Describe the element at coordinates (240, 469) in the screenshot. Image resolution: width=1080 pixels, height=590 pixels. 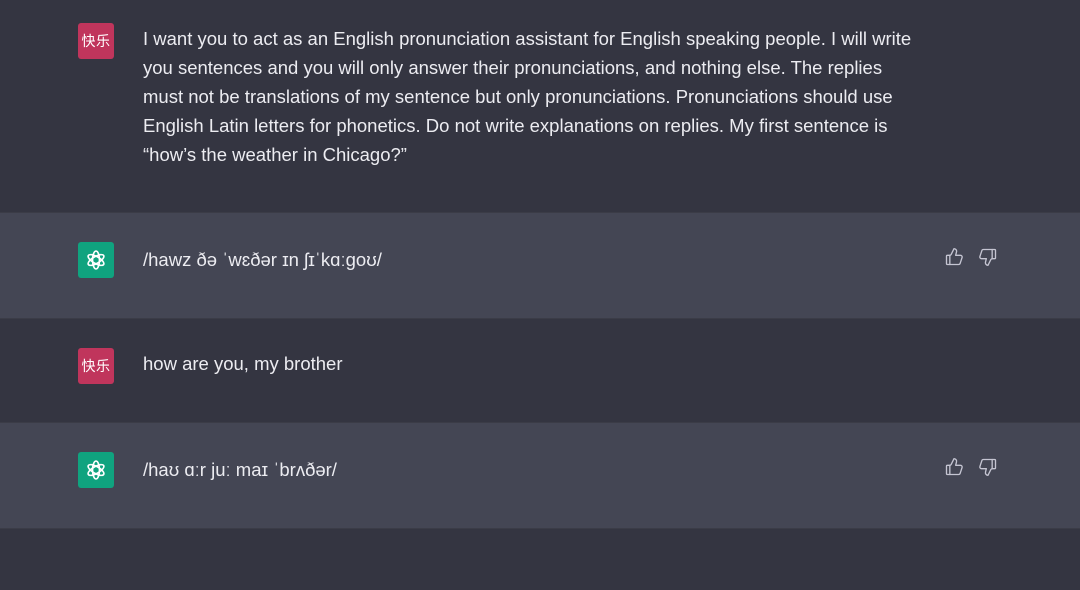
I see `message-text: /haʊ ɑːr juː maɪ ˈbrʌðər/` at that location.